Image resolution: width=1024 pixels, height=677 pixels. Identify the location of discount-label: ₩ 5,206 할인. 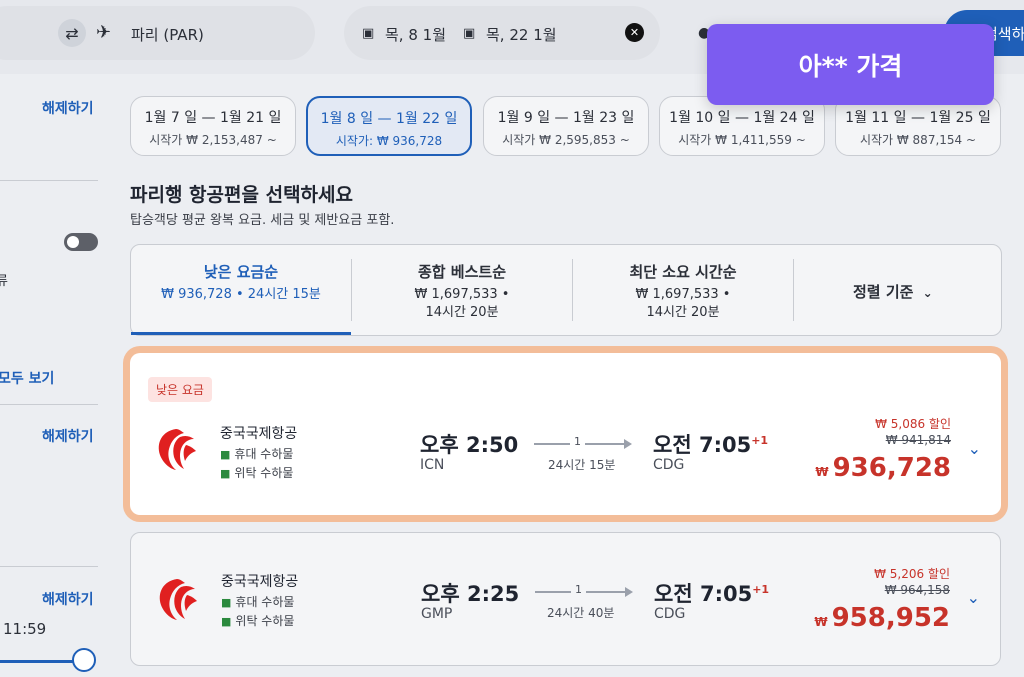
(912, 574).